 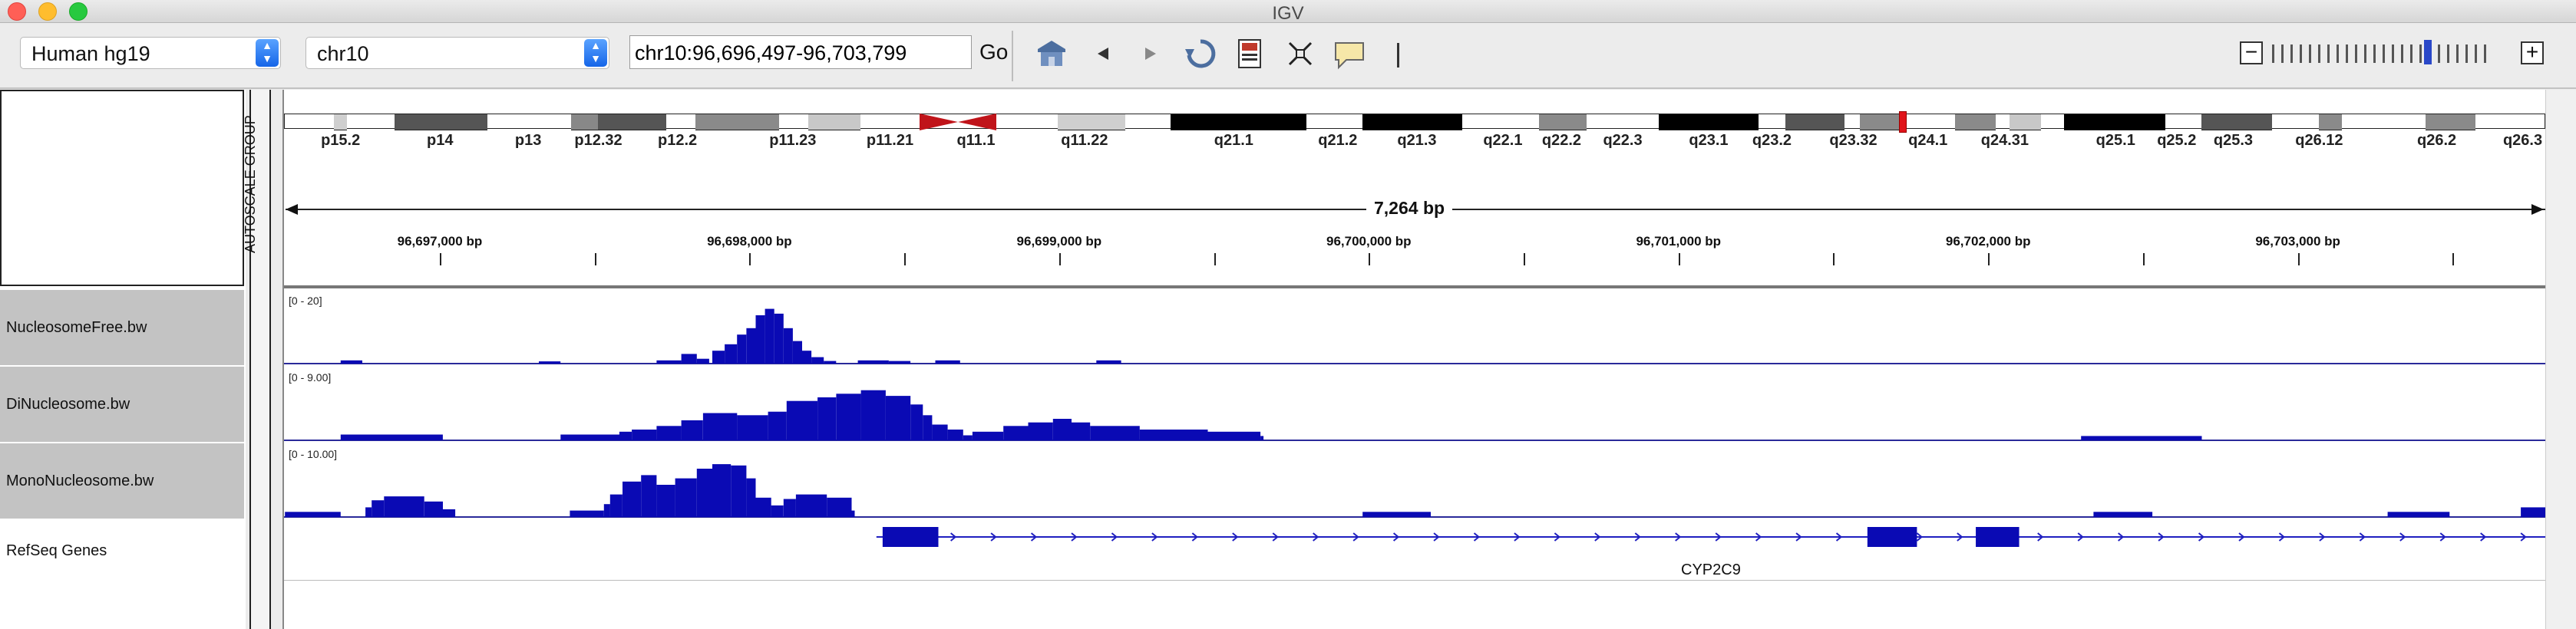 I want to click on ideogram-band-label: p11.23, so click(x=793, y=141).